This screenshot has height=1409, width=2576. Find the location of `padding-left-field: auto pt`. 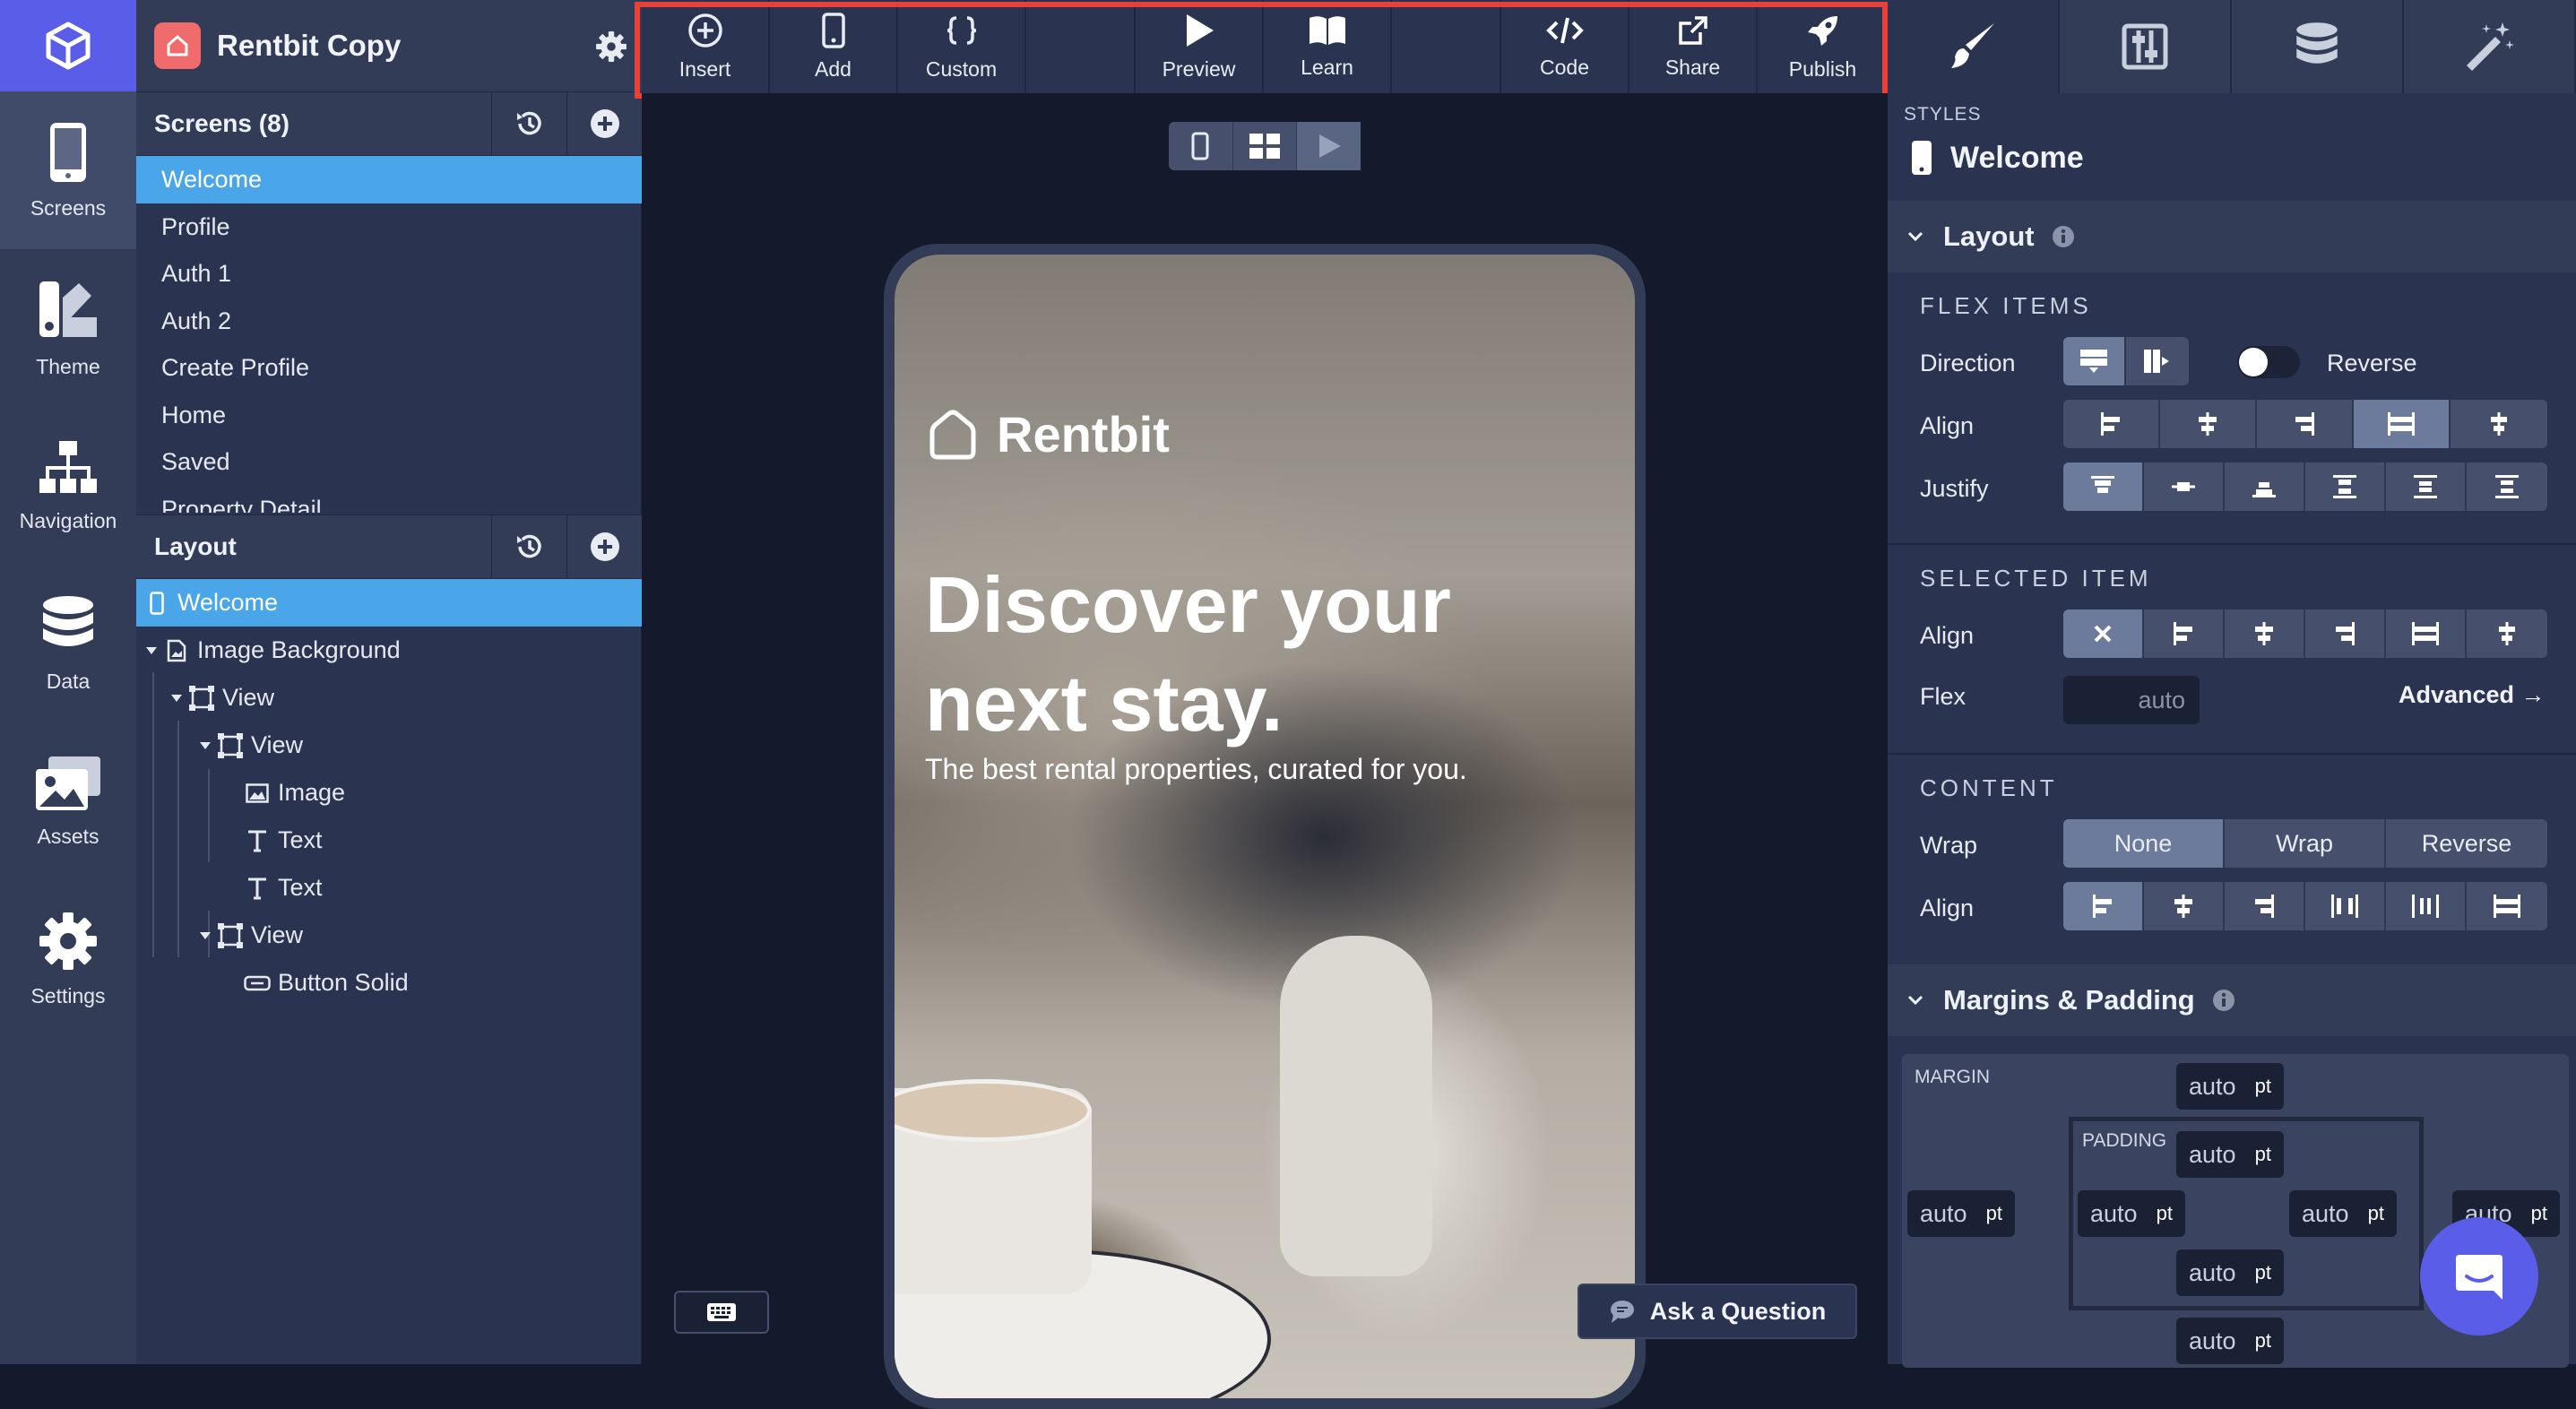

padding-left-field: auto pt is located at coordinates (2131, 1213).